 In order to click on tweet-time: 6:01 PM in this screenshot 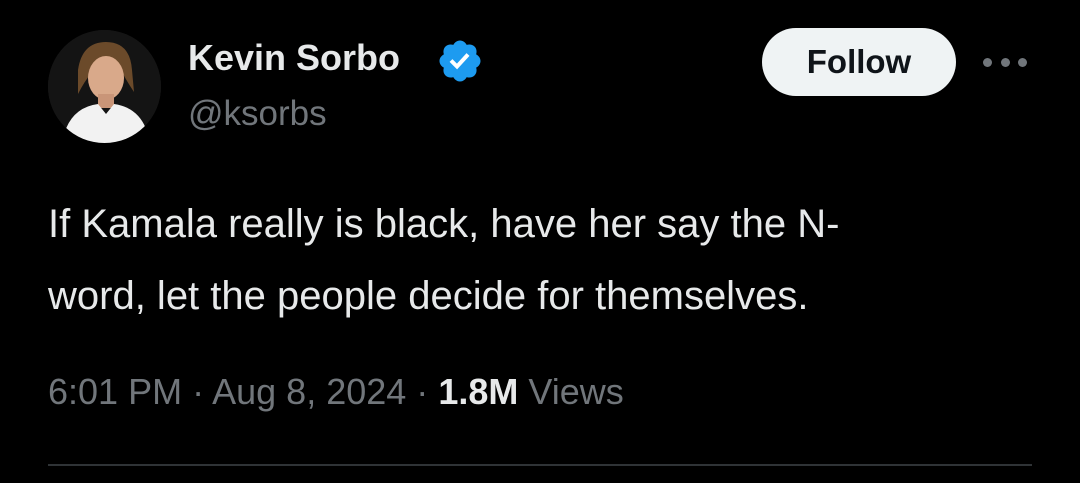, I will do `click(115, 391)`.